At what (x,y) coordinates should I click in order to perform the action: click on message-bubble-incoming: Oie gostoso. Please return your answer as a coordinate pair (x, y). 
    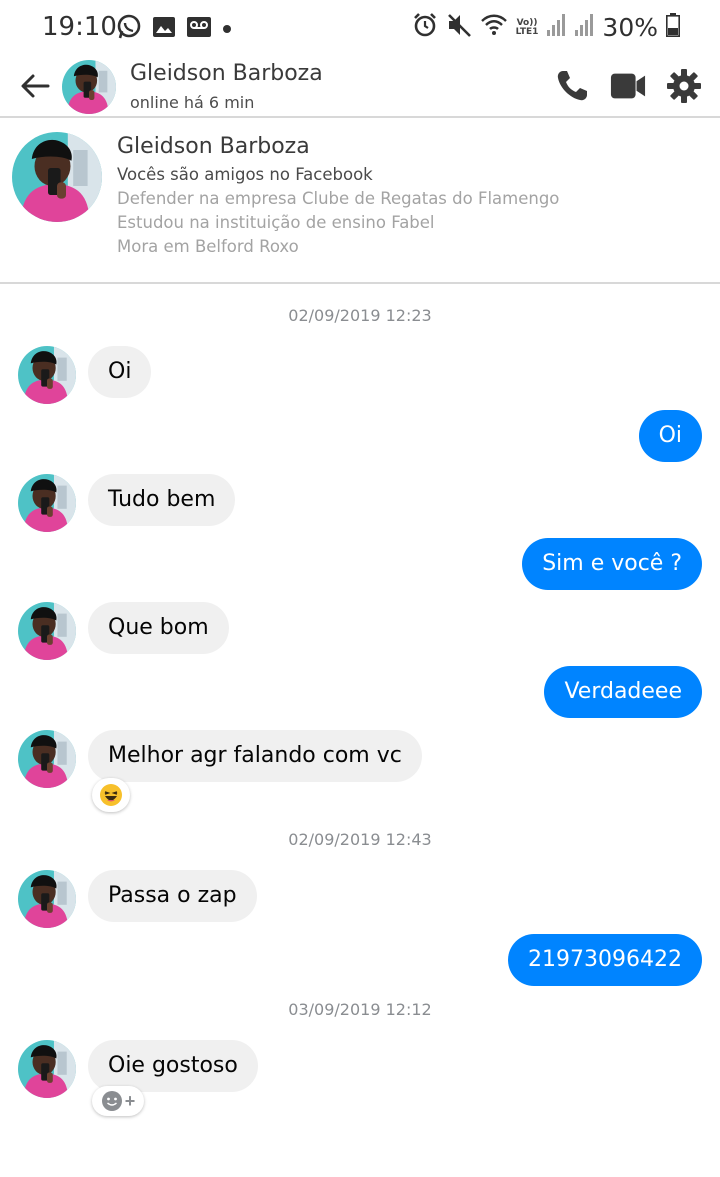
    Looking at the image, I should click on (173, 1066).